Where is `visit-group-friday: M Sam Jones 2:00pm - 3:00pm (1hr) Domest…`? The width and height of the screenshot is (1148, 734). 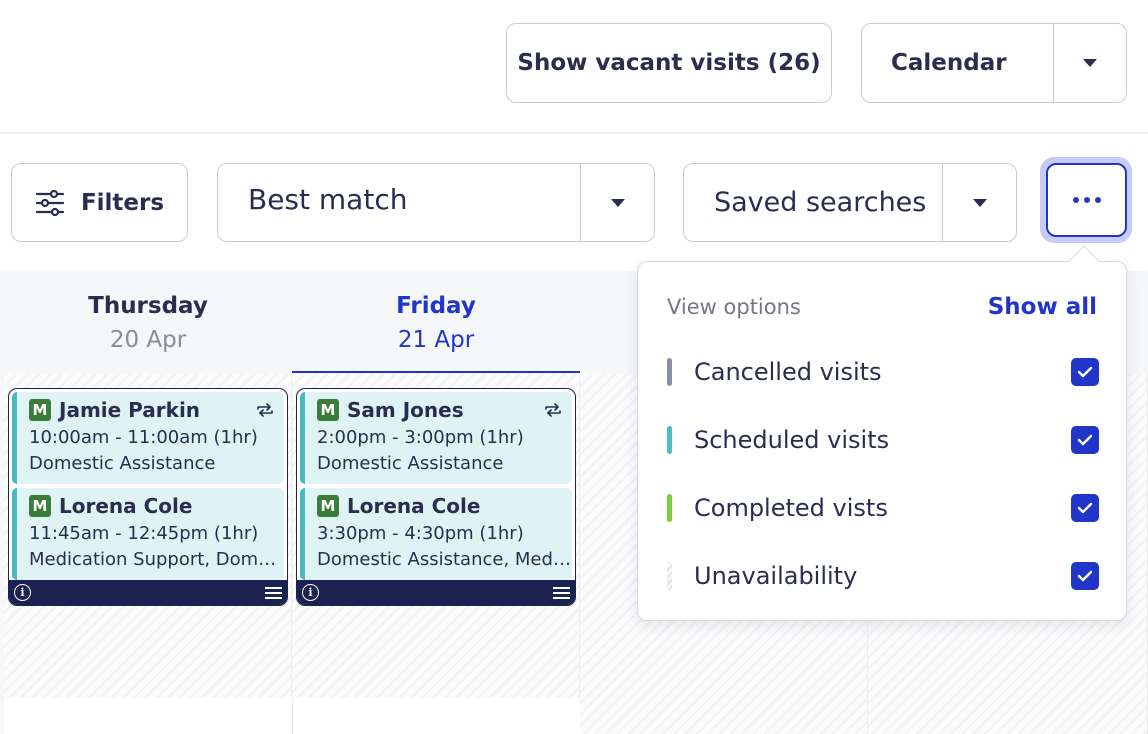 visit-group-friday: M Sam Jones 2:00pm - 3:00pm (1hr) Domest… is located at coordinates (436, 497).